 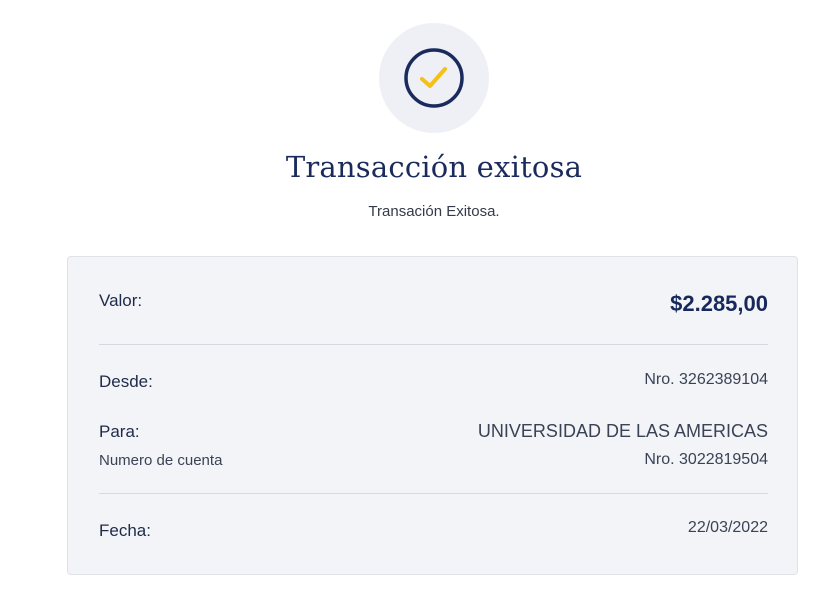 What do you see at coordinates (727, 527) in the screenshot?
I see `fecha-value: 22/03/2022` at bounding box center [727, 527].